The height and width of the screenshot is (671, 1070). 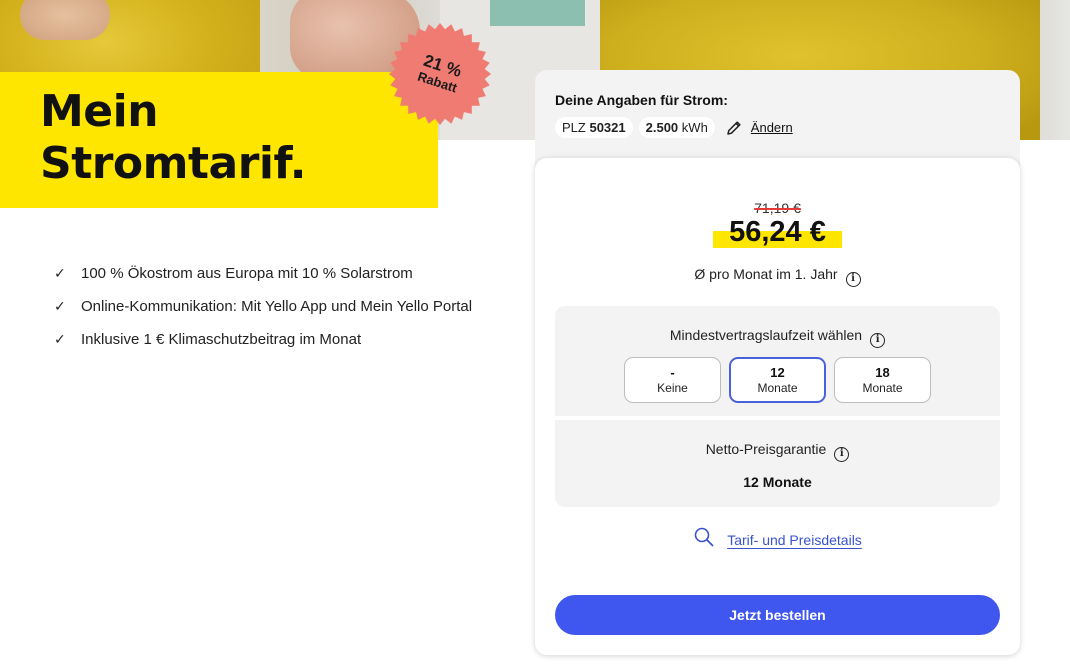 I want to click on new-price: 56,24 €, so click(x=777, y=232).